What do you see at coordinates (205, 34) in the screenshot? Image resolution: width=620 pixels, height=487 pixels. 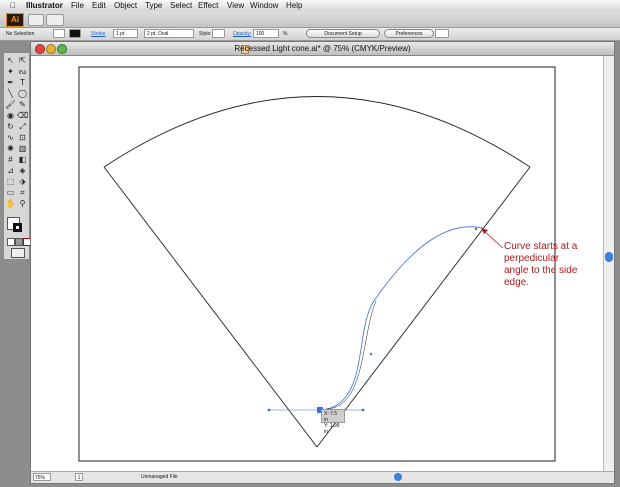 I see `style-label: Style:` at bounding box center [205, 34].